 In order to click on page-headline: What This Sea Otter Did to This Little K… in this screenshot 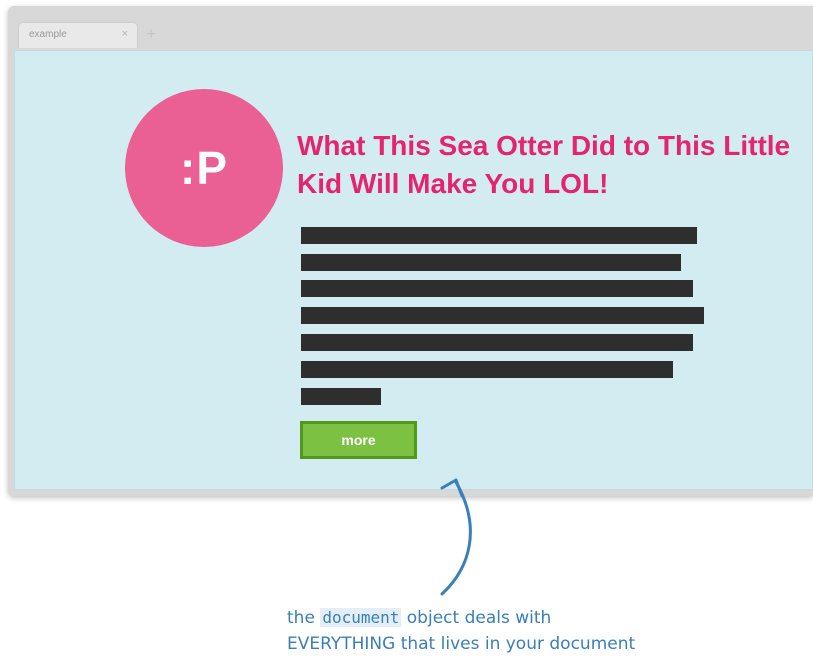, I will do `click(544, 164)`.